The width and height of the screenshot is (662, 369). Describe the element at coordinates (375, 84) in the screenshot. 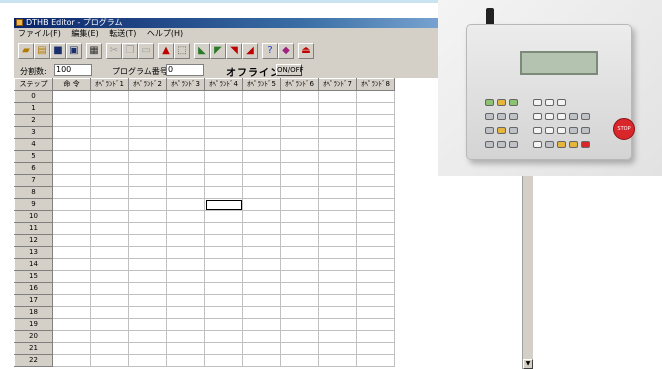

I see `column-header: ｵﾍﾟﾗﾝﾄﾞ8` at that location.